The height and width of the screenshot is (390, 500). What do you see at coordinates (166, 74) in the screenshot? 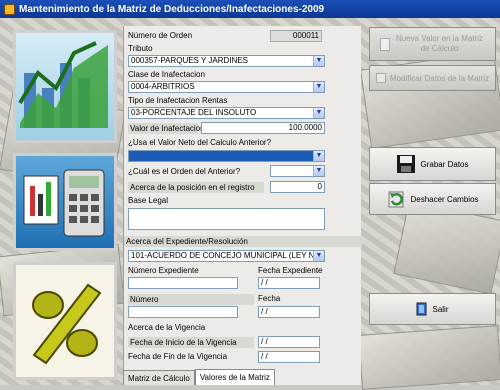
I see `clase-label: Clase de Inafectacion` at bounding box center [166, 74].